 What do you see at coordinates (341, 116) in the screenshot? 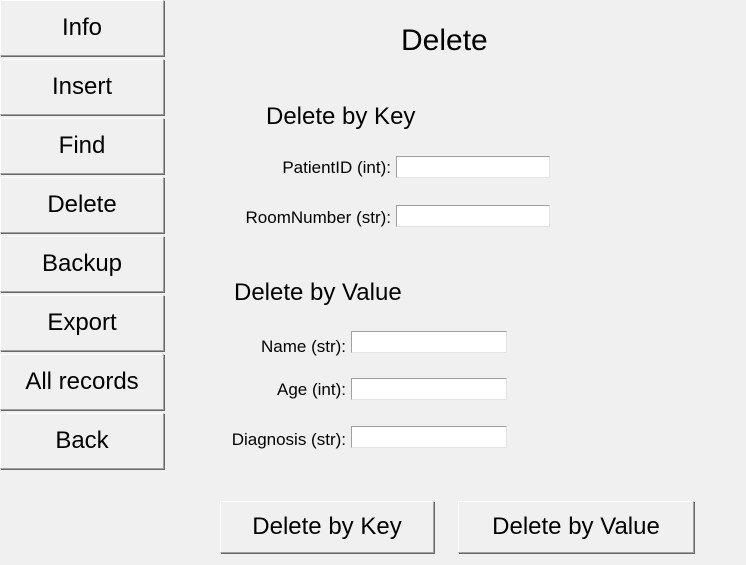
I see `delete-by-key-heading: Delete by Key` at bounding box center [341, 116].